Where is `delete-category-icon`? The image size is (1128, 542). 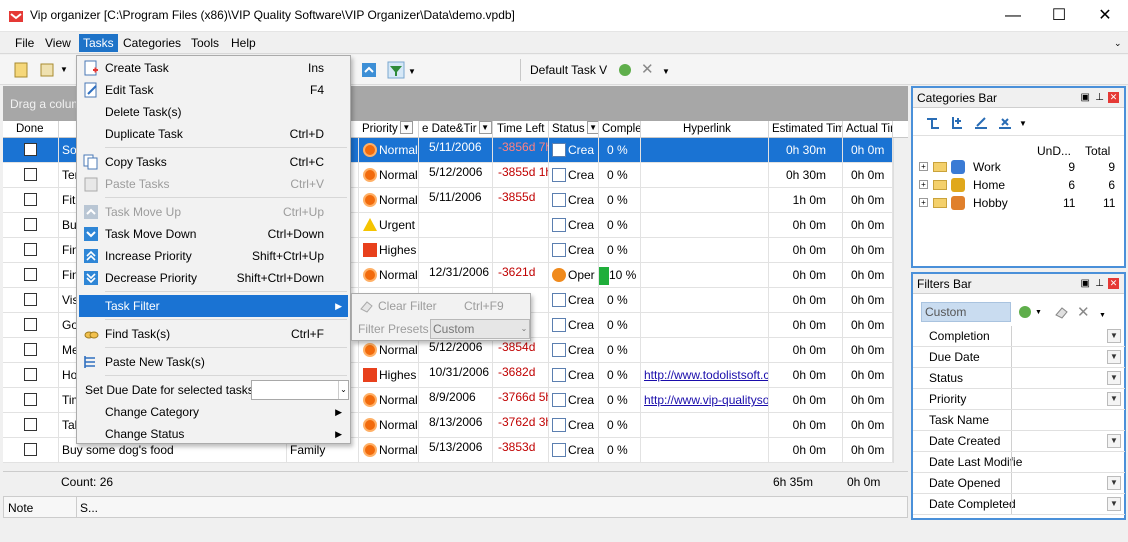
delete-category-icon is located at coordinates (1005, 123).